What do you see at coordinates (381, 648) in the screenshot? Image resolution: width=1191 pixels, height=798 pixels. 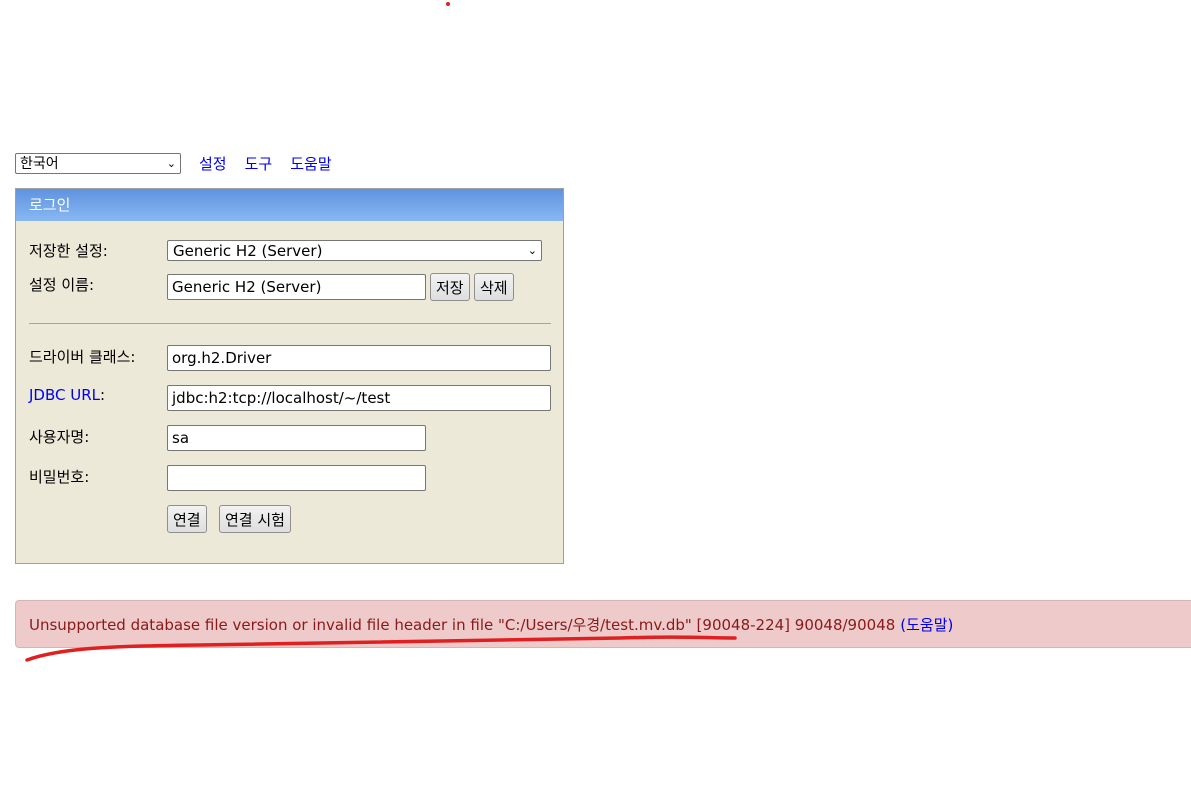 I see `red-underline-annotation` at bounding box center [381, 648].